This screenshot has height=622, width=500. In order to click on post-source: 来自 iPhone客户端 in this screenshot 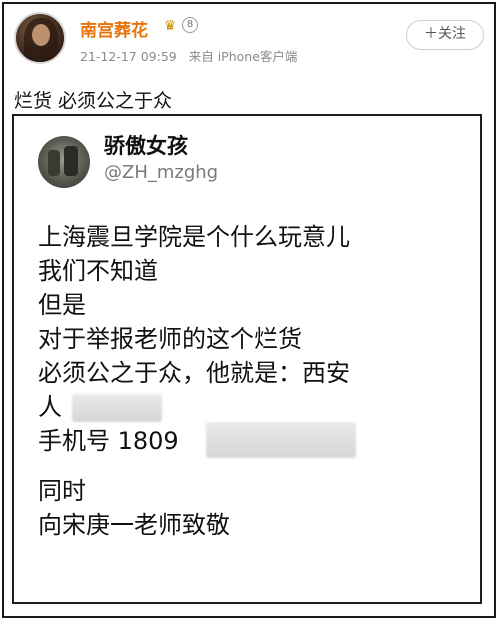, I will do `click(243, 56)`.